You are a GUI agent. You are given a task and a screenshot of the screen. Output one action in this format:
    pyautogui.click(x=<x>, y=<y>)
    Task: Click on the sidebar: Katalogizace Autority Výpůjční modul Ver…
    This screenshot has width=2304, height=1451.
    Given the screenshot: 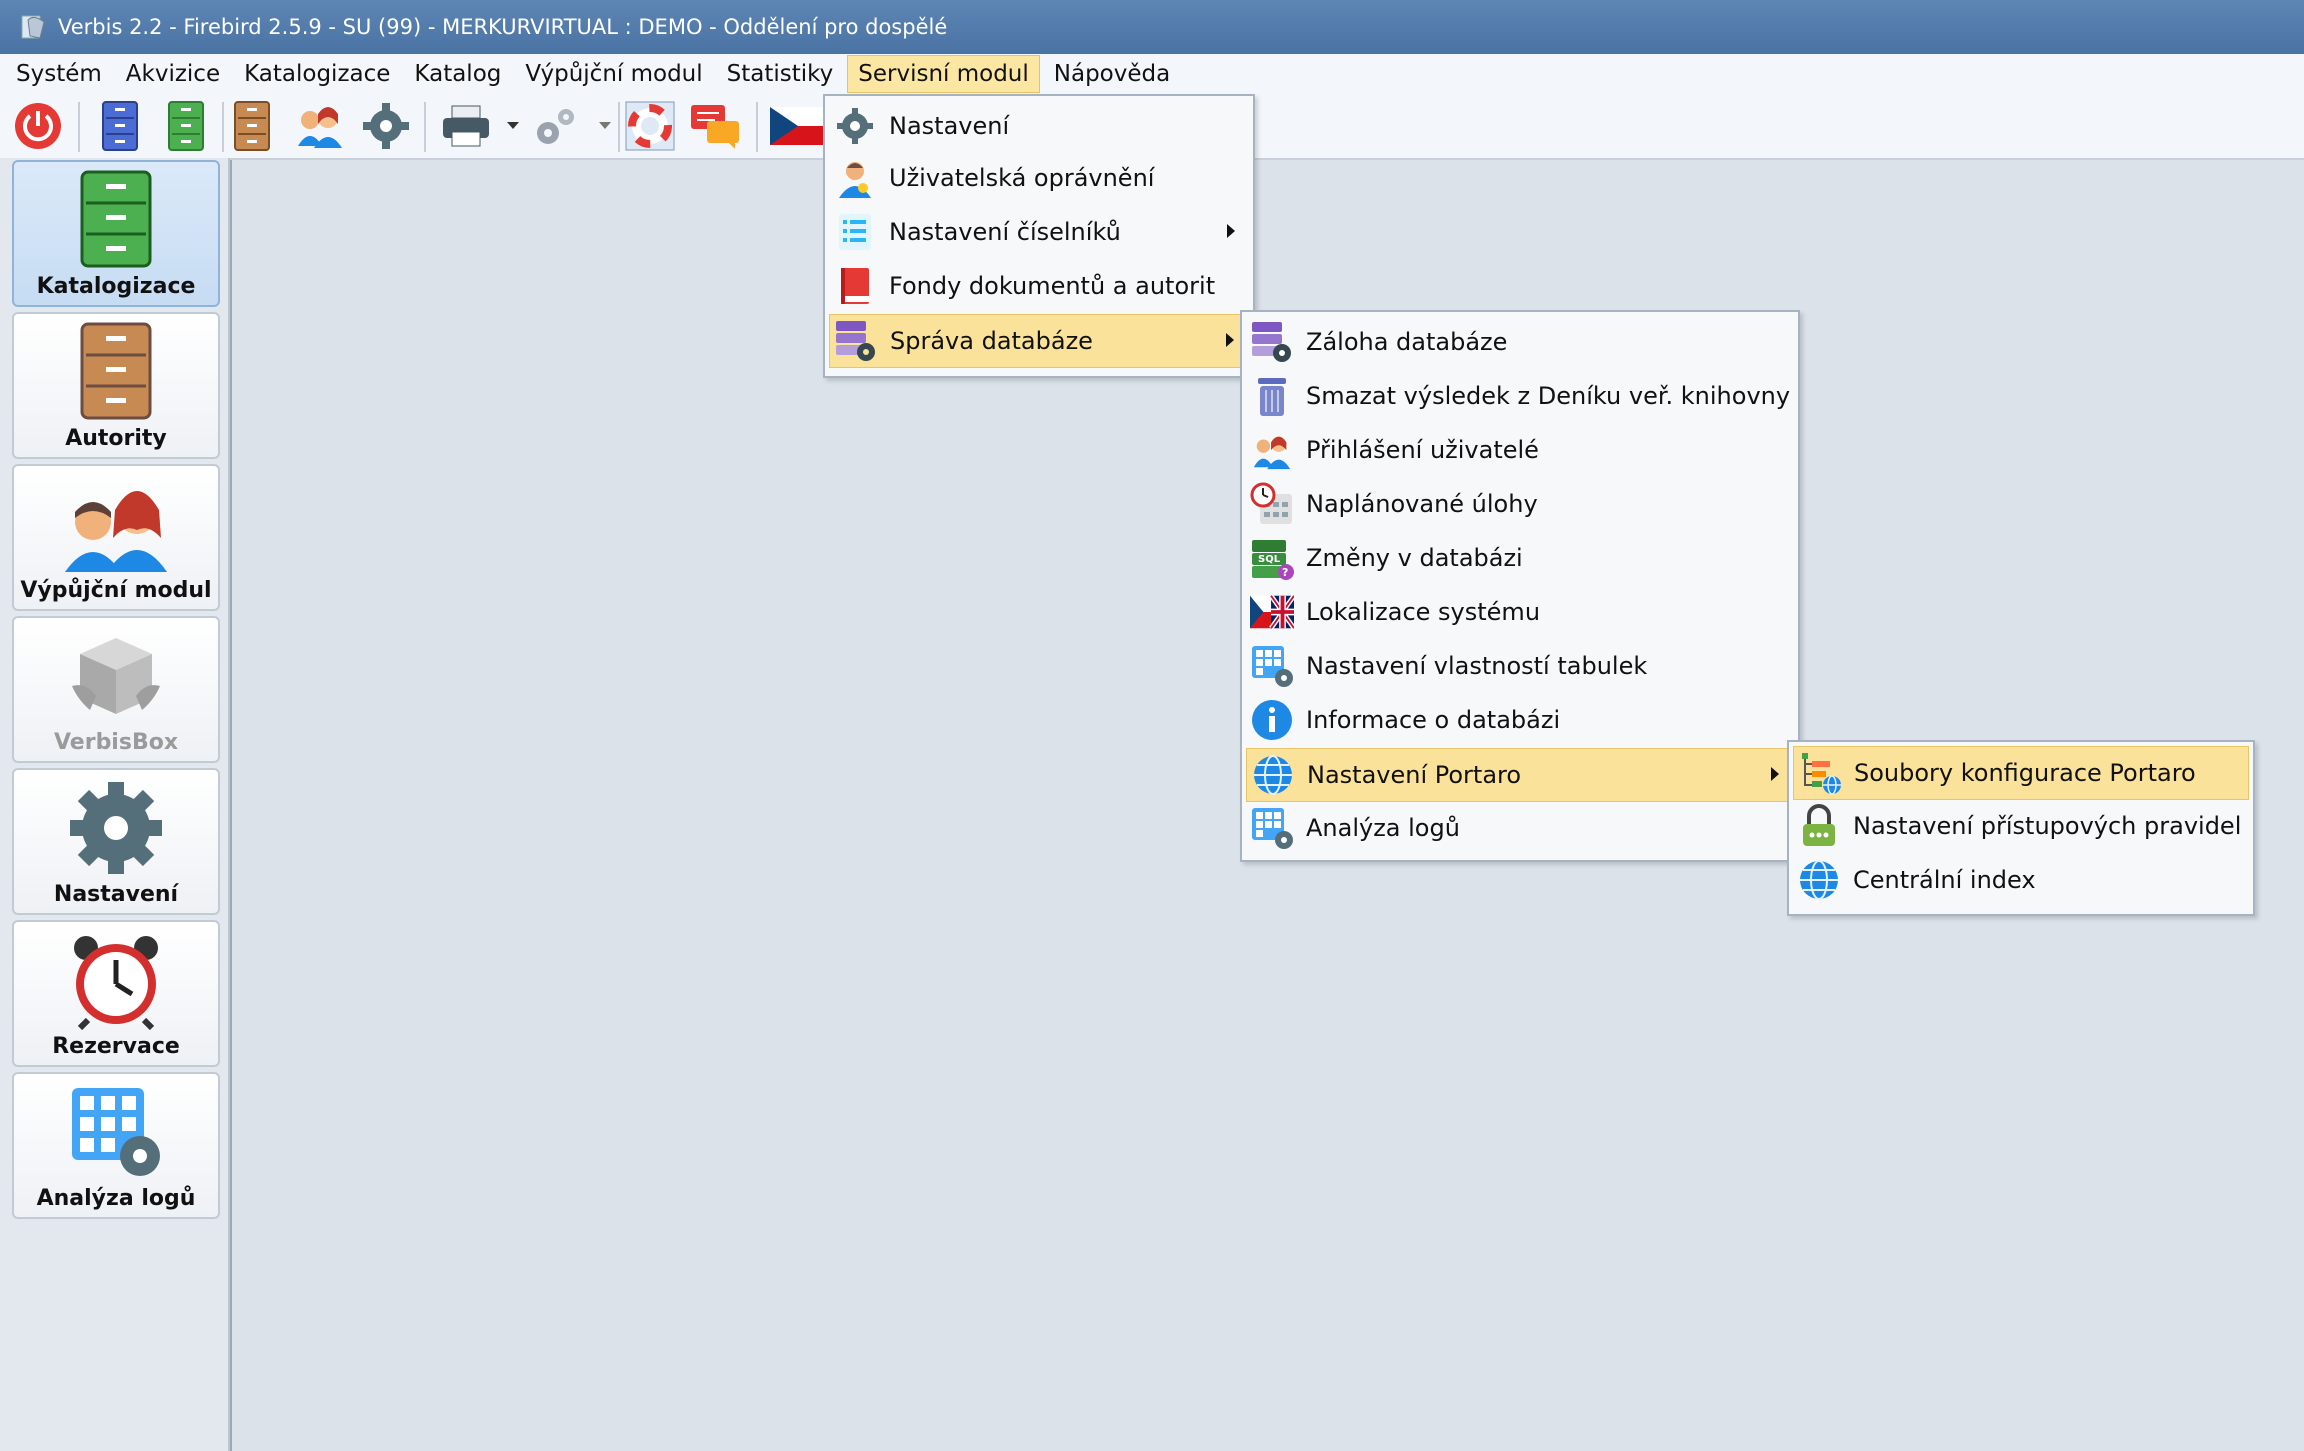 What is the action you would take?
    pyautogui.click(x=115, y=804)
    